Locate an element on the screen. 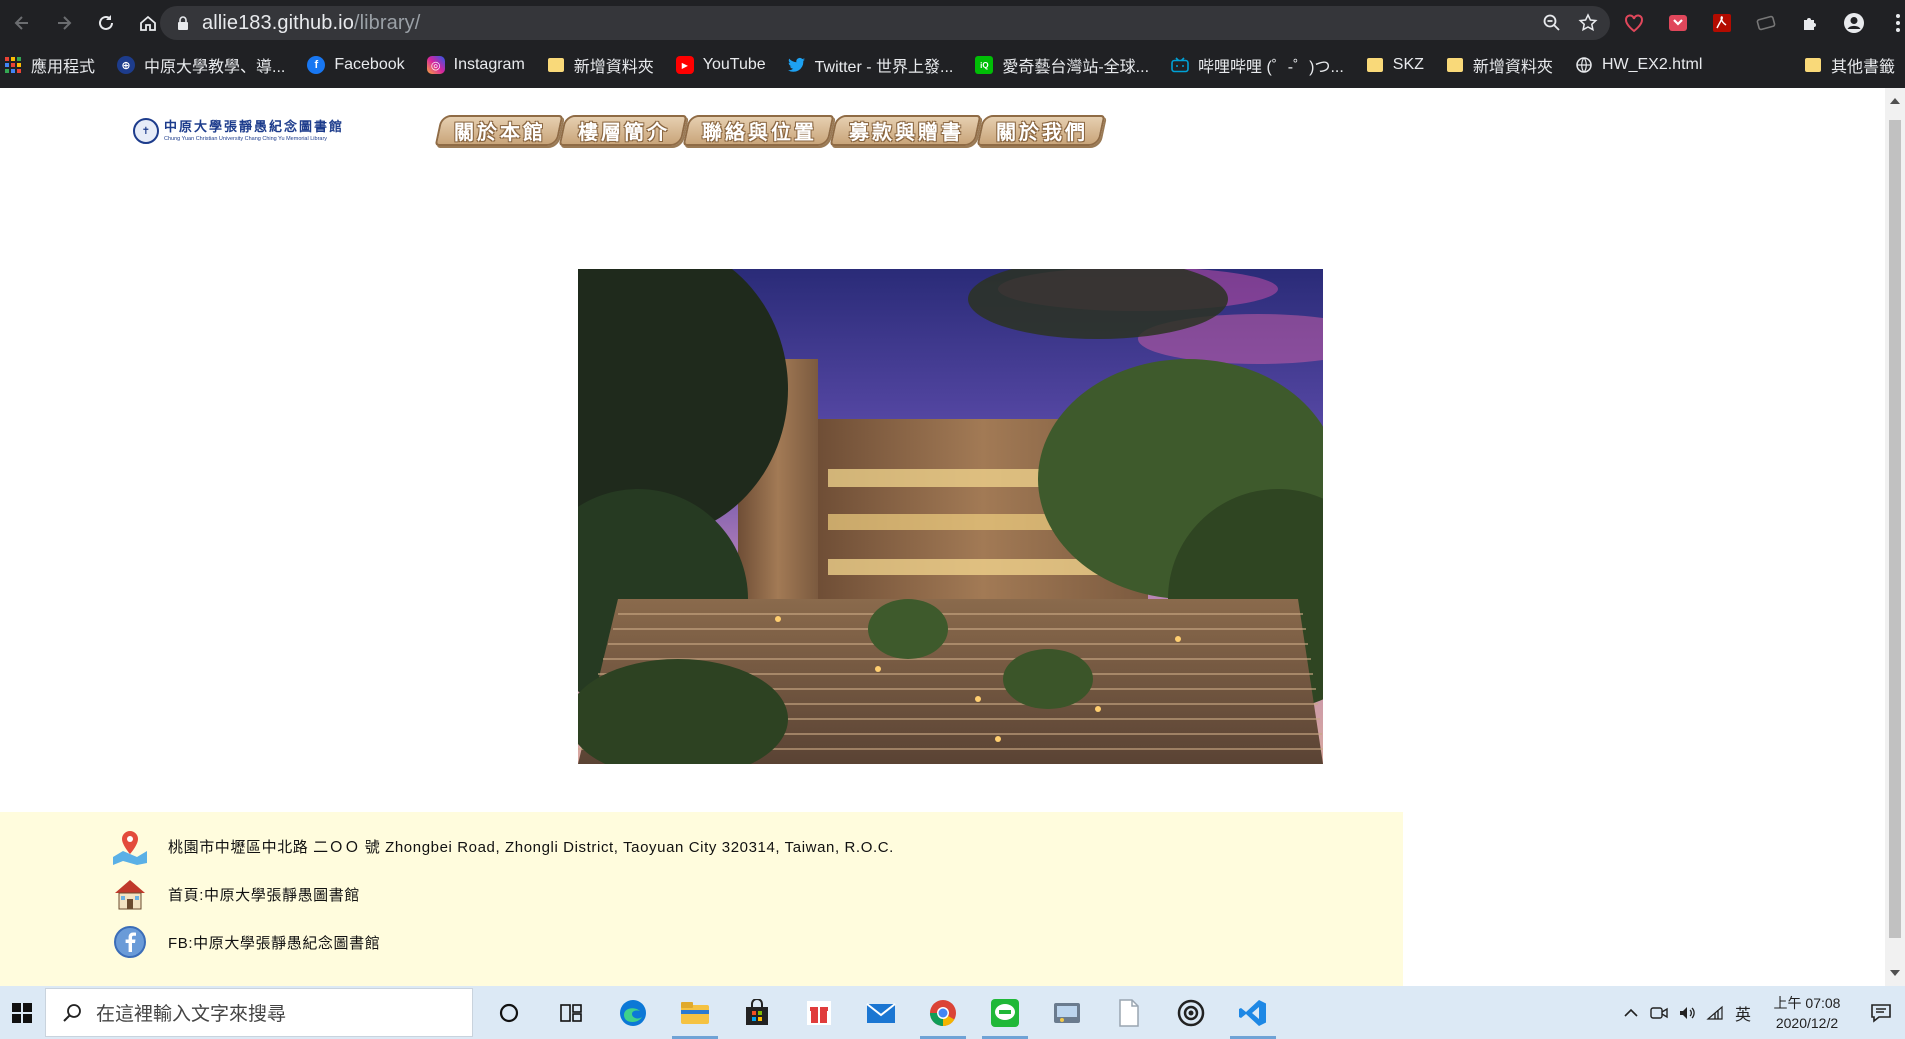  mail-app-icon is located at coordinates (881, 1012).